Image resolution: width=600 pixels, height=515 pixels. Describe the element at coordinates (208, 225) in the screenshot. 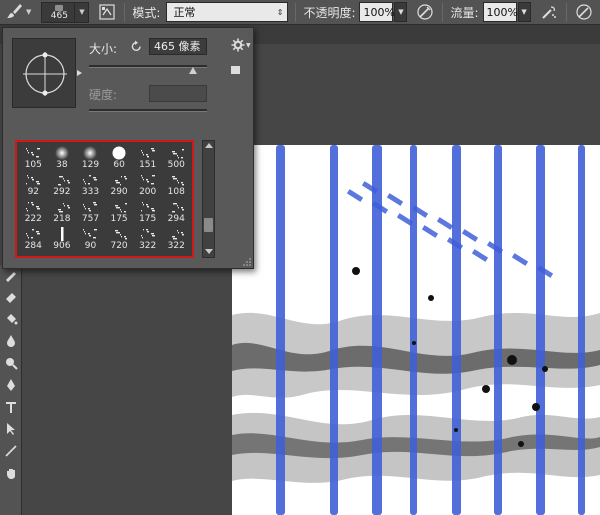

I see `scrollbar-thumb` at that location.